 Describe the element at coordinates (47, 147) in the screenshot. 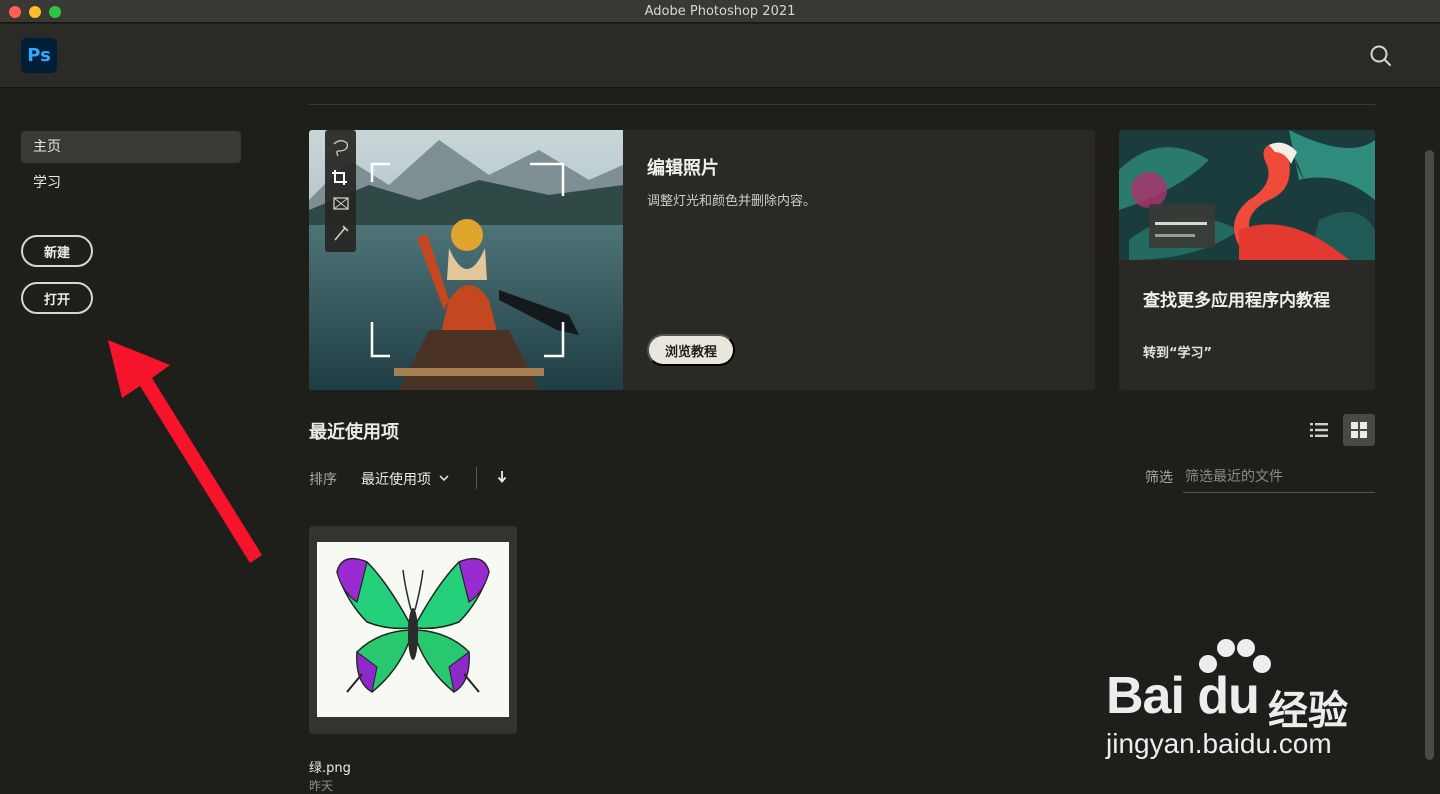

I see `sidebar-item-label: 主页` at that location.